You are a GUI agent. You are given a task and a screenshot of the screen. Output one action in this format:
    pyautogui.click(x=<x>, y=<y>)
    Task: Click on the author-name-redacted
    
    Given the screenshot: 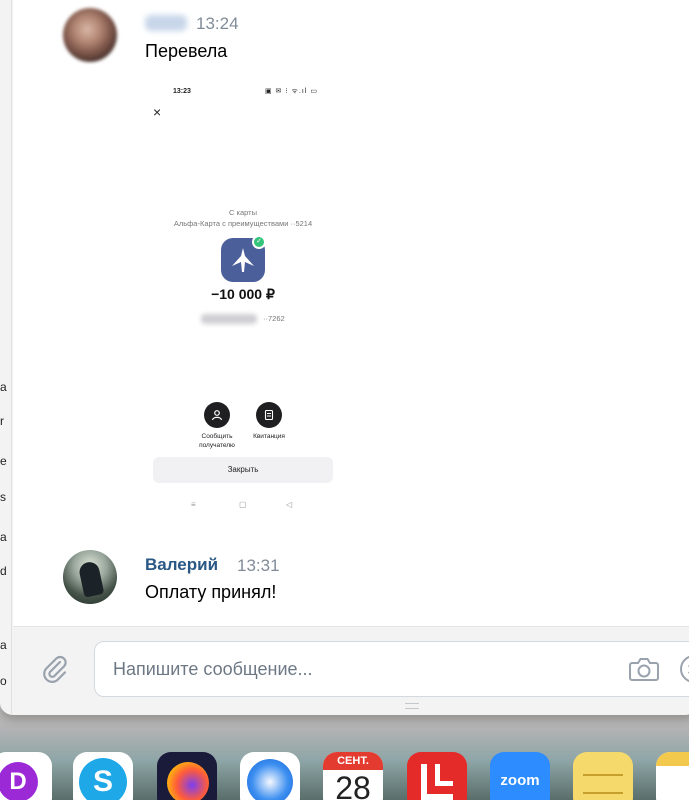 What is the action you would take?
    pyautogui.click(x=166, y=23)
    